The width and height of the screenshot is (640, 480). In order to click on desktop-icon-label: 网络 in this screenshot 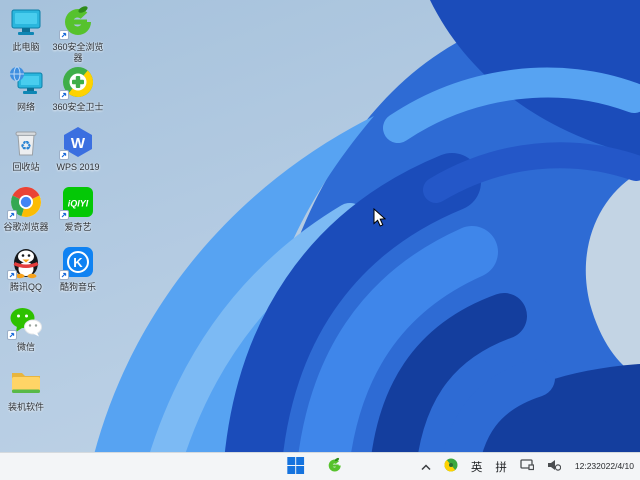, I will do `click(25, 107)`.